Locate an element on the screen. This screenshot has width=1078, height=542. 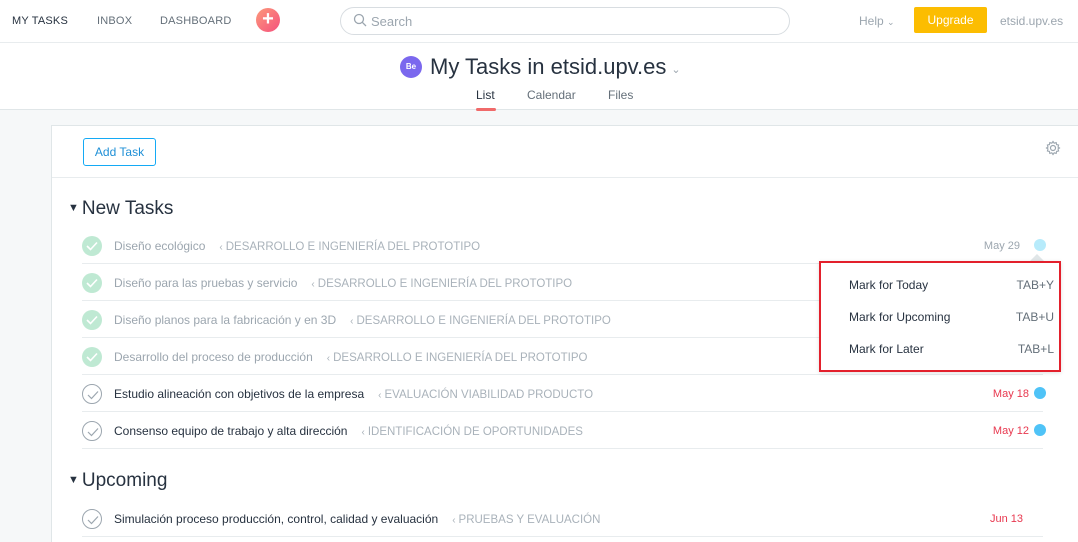
quick-add-button: + is located at coordinates (268, 20).